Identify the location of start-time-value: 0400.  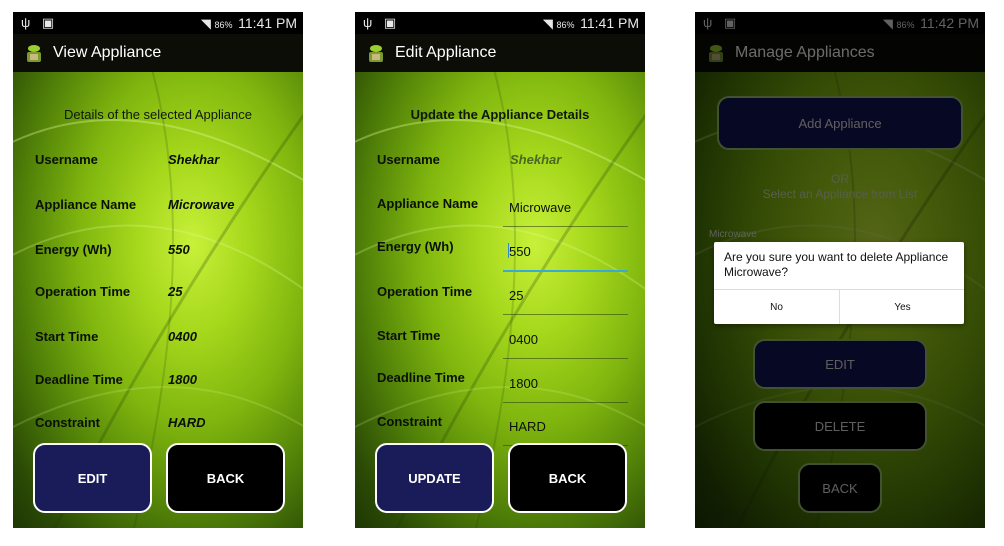
(523, 339).